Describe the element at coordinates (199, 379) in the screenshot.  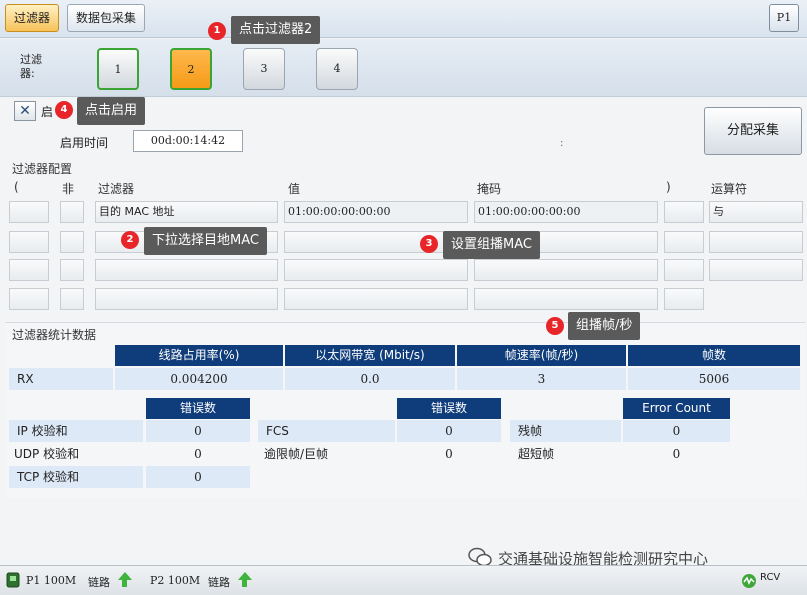
I see `stats-rx-line-util: 0.004200` at that location.